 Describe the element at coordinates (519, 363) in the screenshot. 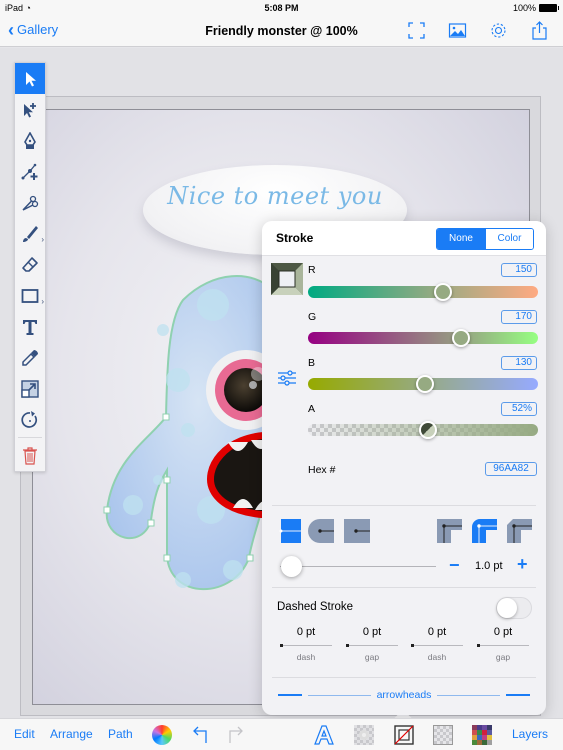

I see `blue-value-field: 130` at that location.